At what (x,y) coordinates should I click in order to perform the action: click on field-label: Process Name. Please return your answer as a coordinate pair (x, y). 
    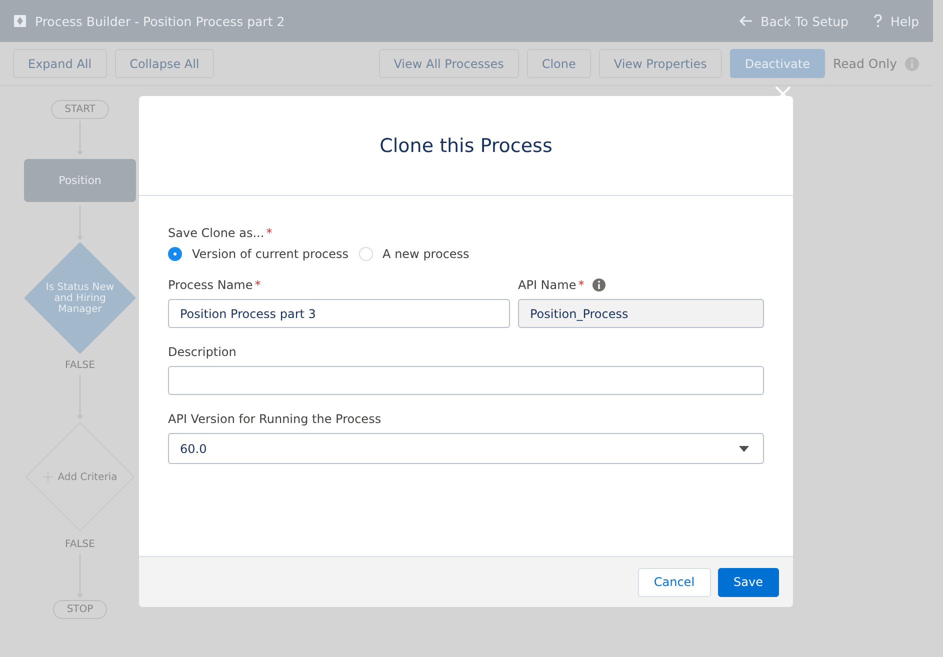
    Looking at the image, I should click on (210, 285).